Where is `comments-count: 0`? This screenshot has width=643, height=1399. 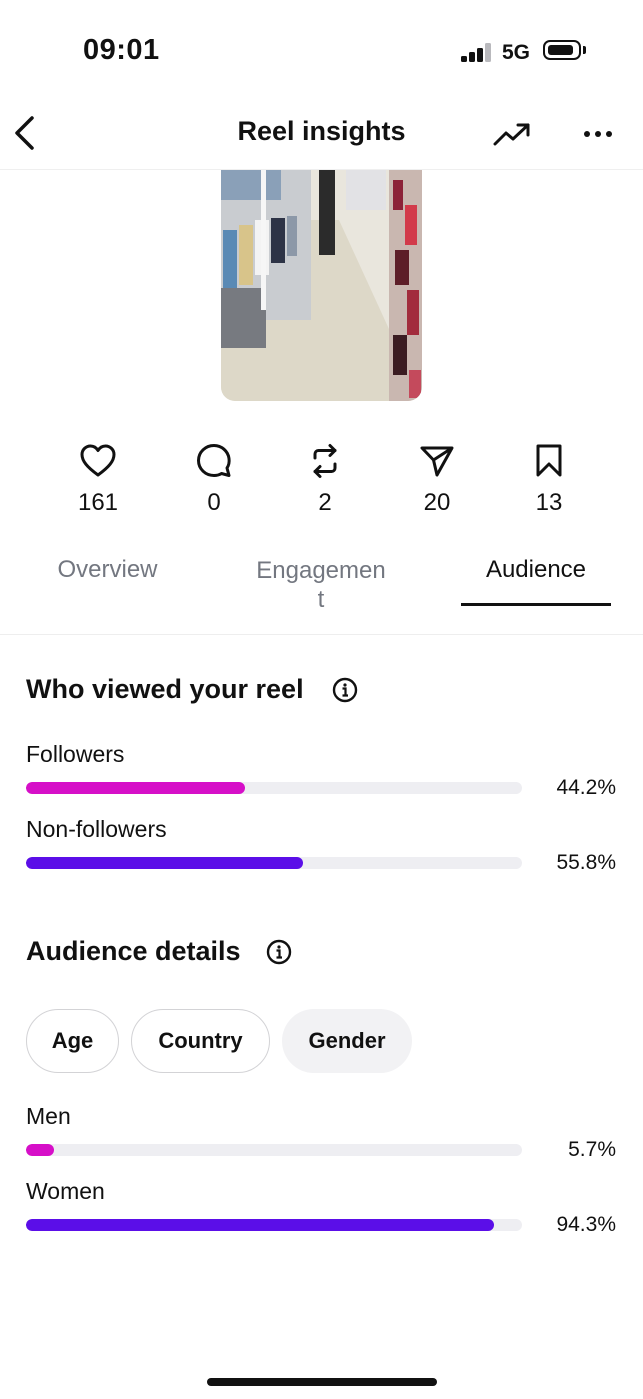
comments-count: 0 is located at coordinates (214, 502).